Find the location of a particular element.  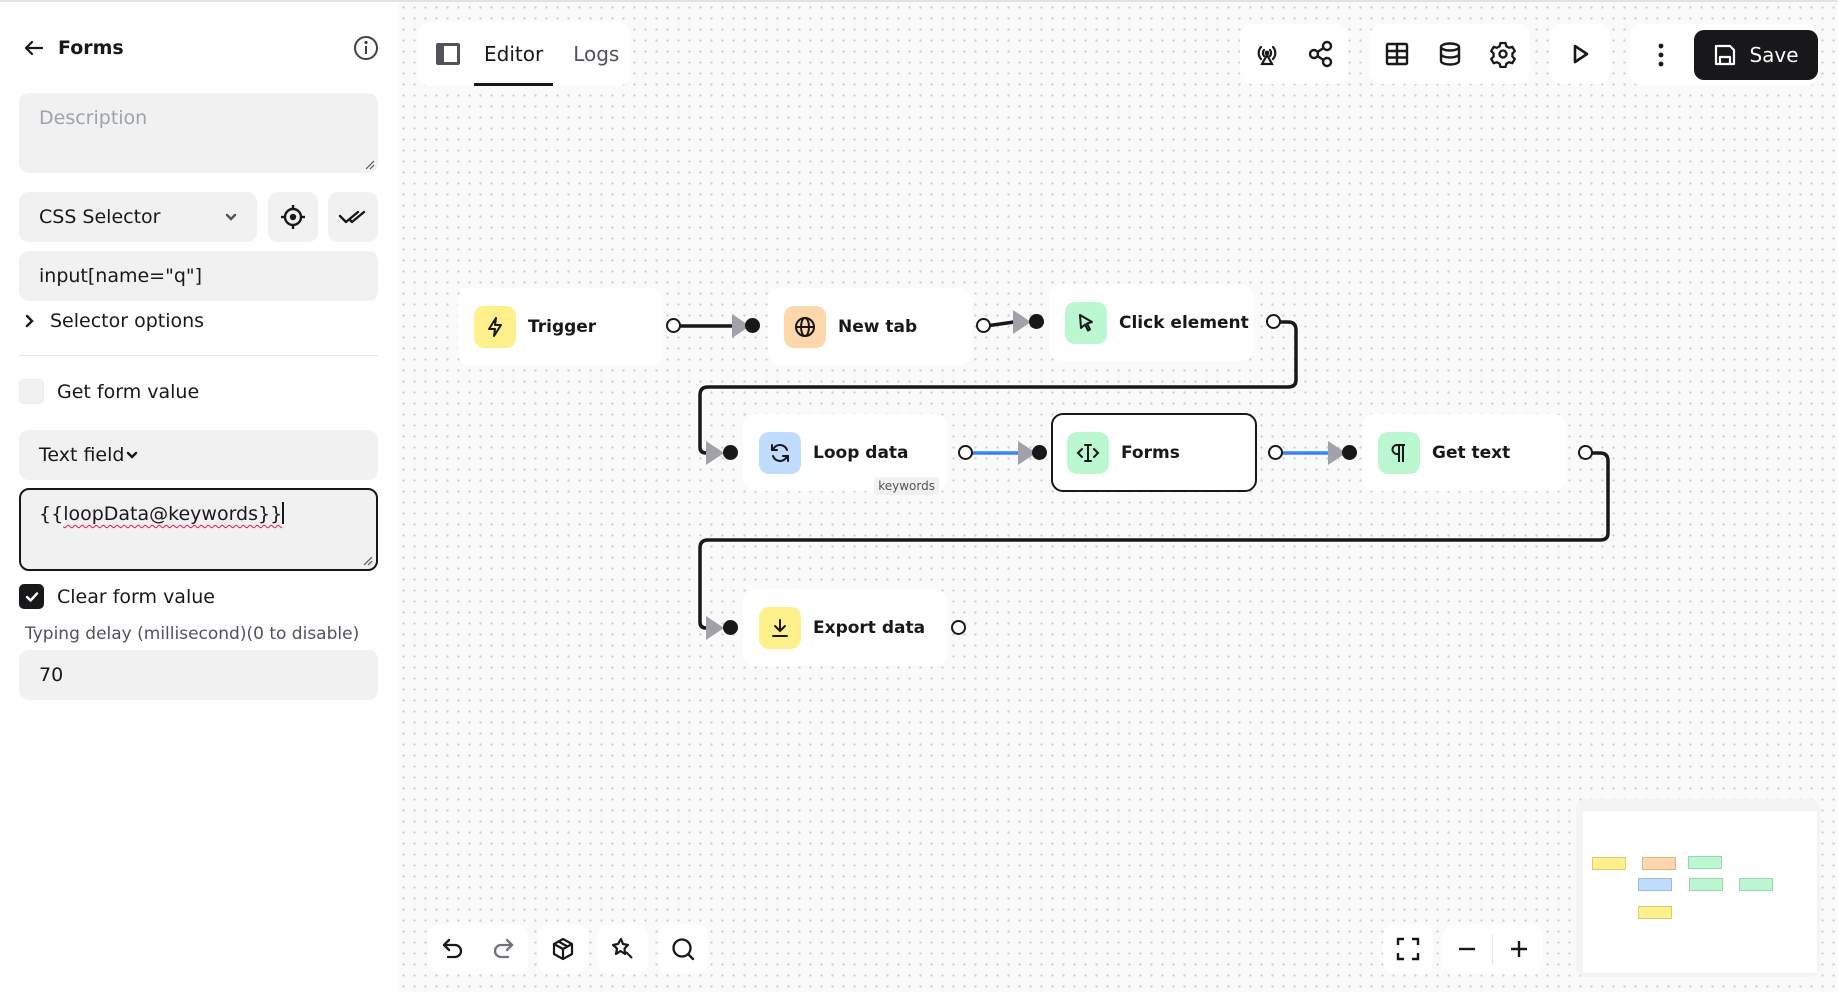

typing-delay-input: 70 is located at coordinates (198, 675).